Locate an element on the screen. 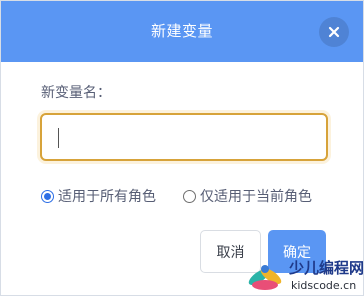 This screenshot has width=364, height=296. watermark-title: 少儿编程网 is located at coordinates (326, 268).